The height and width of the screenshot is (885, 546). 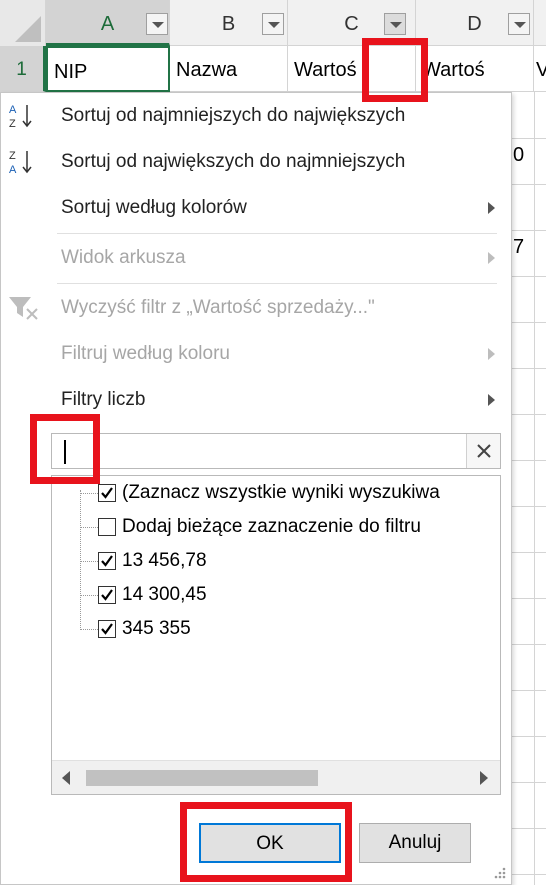 What do you see at coordinates (20, 163) in the screenshot?
I see `sort-descending-icon: Z A` at bounding box center [20, 163].